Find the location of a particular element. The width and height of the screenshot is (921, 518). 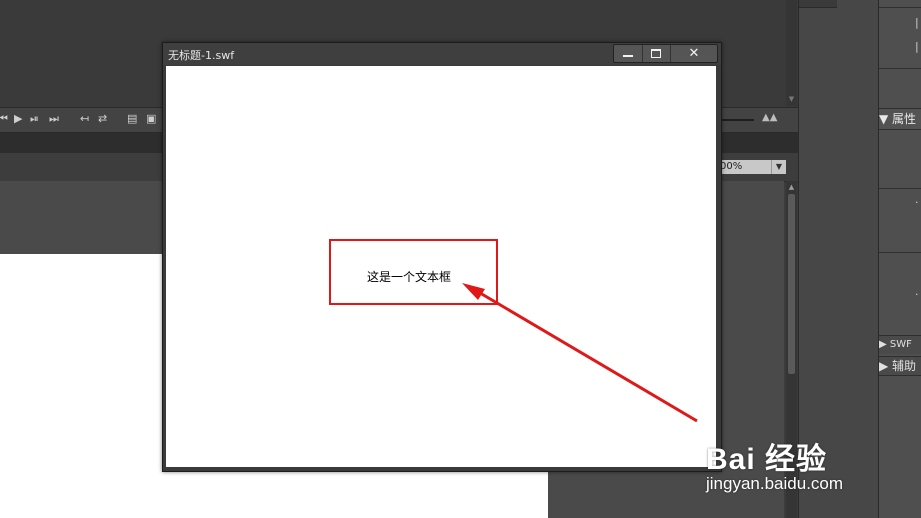

panel-tab is located at coordinates (818, 4).